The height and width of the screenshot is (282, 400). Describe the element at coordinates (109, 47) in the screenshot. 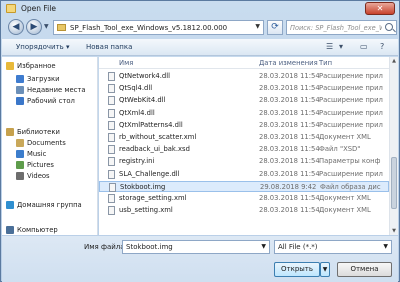

I see `new-folder-button: Новая папка` at that location.